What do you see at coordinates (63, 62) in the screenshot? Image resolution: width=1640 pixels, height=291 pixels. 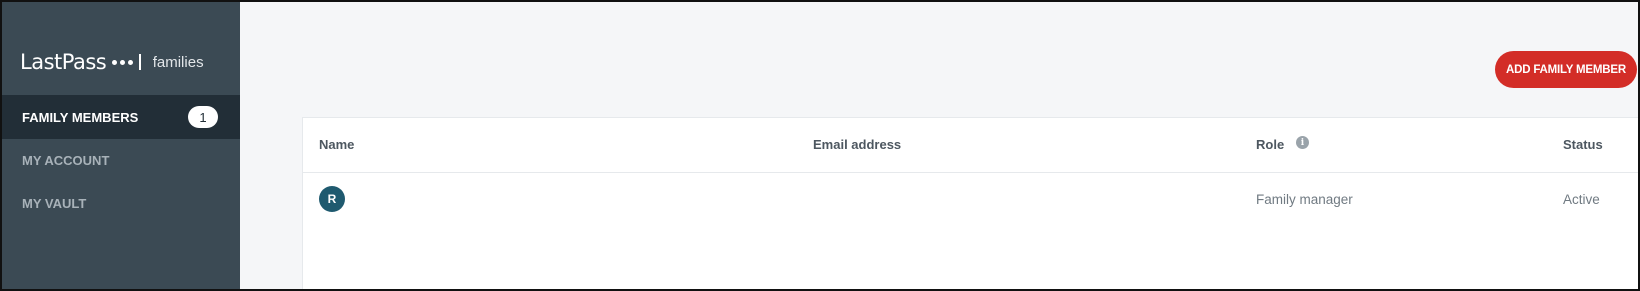 I see `logo-text: LastPass` at bounding box center [63, 62].